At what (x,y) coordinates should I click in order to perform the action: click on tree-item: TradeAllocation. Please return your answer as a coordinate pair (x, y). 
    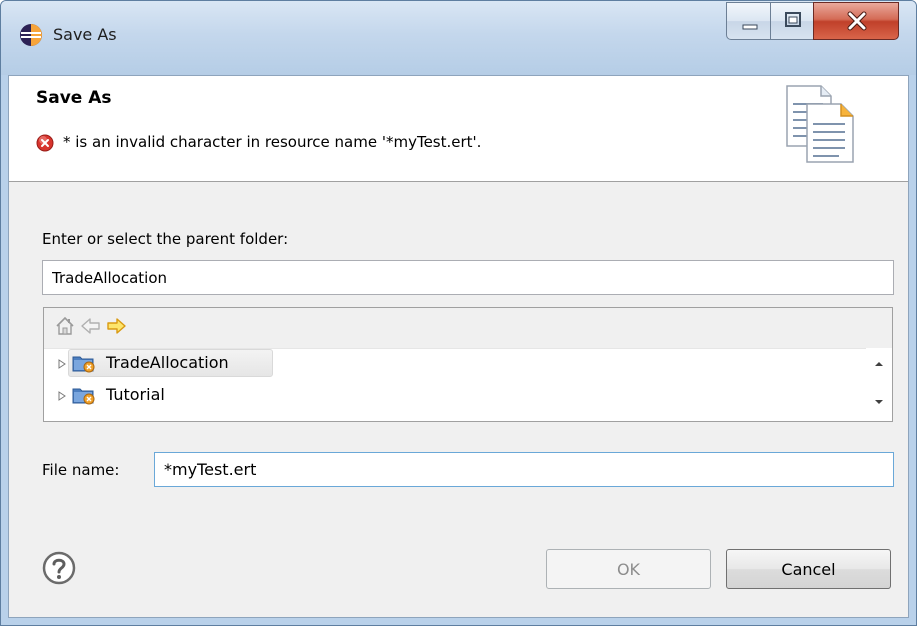
    Looking at the image, I should click on (455, 363).